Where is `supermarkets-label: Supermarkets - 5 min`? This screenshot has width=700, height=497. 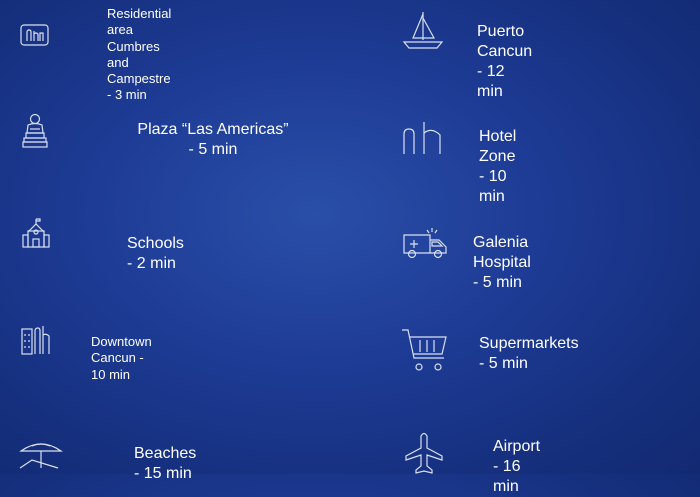
supermarkets-label: Supermarkets - 5 min is located at coordinates (529, 353).